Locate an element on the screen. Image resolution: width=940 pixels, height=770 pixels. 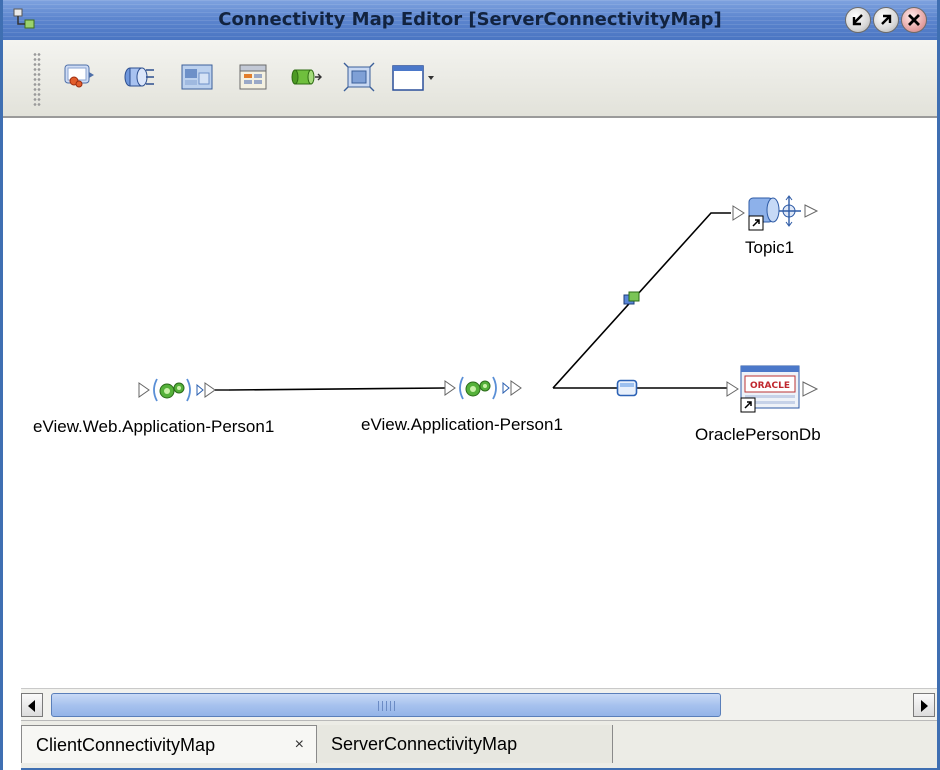
scrollbar-grip-icon is located at coordinates (388, 706).